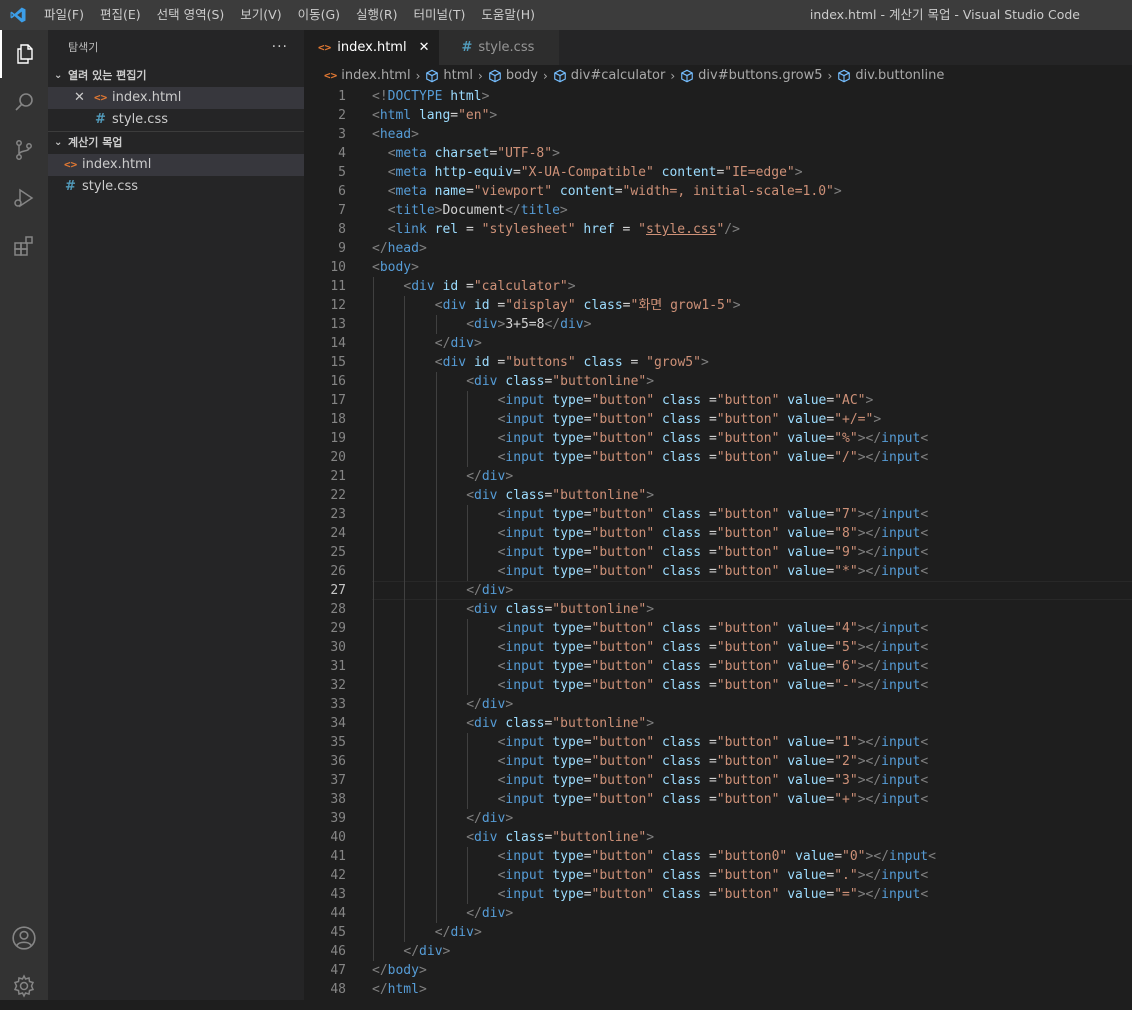  Describe the element at coordinates (718, 951) in the screenshot. I see `code-line: 46 </div>` at that location.